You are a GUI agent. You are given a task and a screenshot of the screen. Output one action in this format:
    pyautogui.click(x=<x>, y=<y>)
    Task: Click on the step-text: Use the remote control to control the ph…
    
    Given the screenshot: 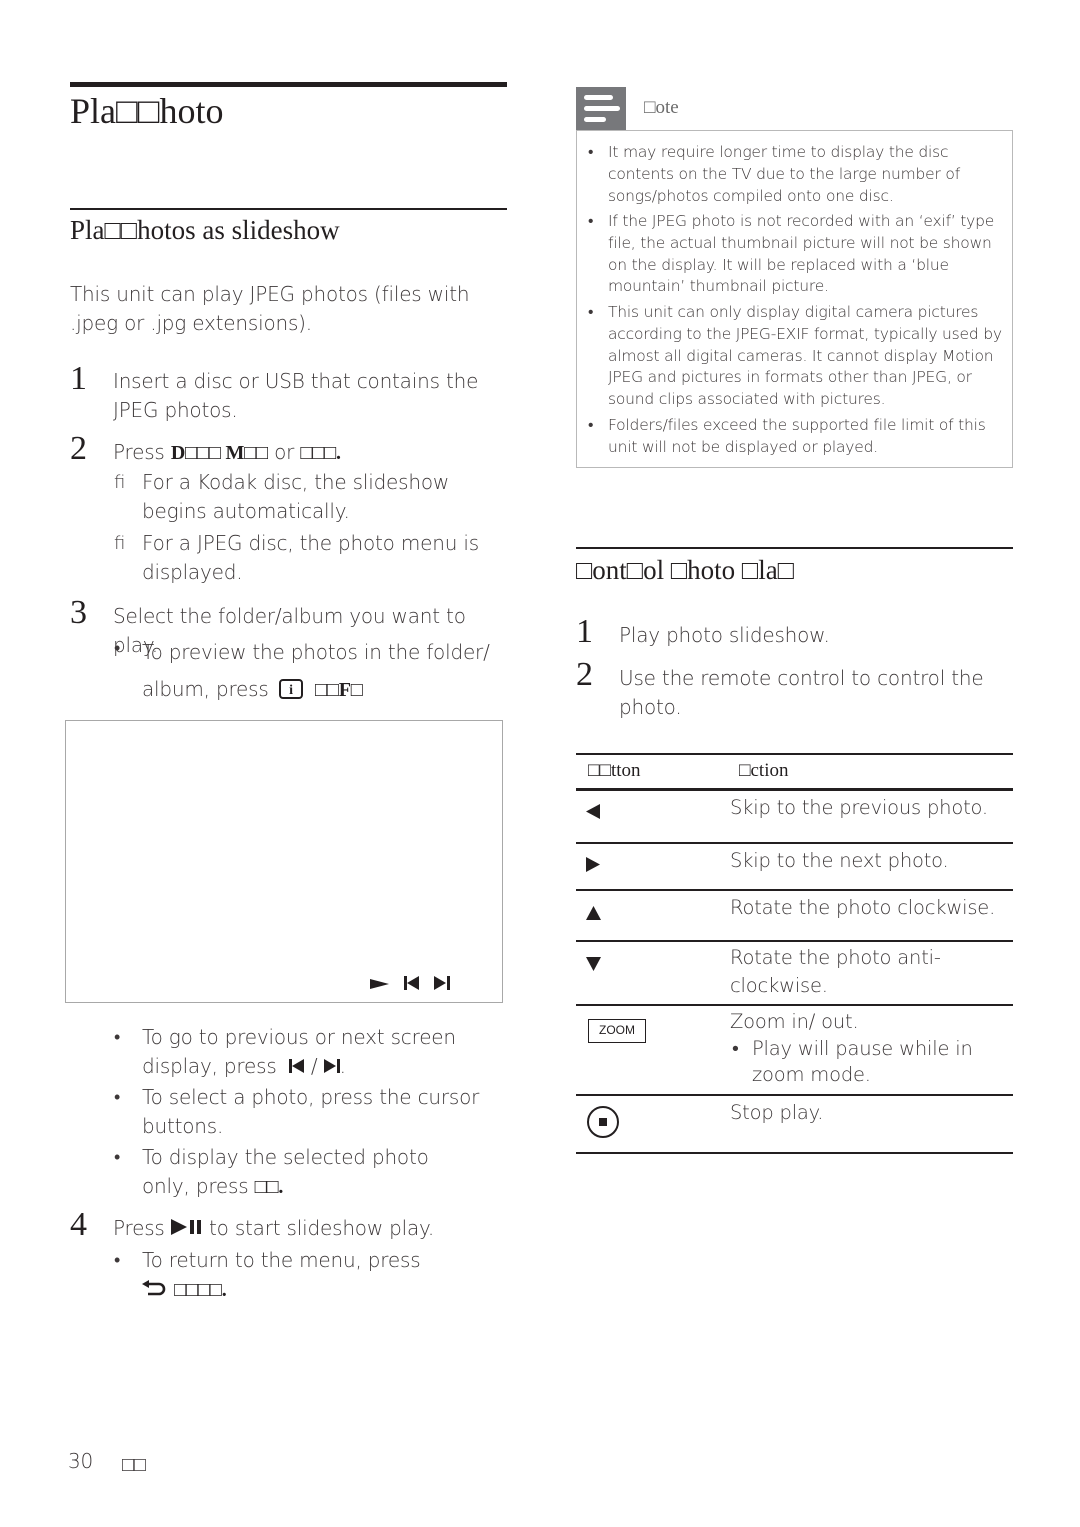 What is the action you would take?
    pyautogui.click(x=801, y=692)
    